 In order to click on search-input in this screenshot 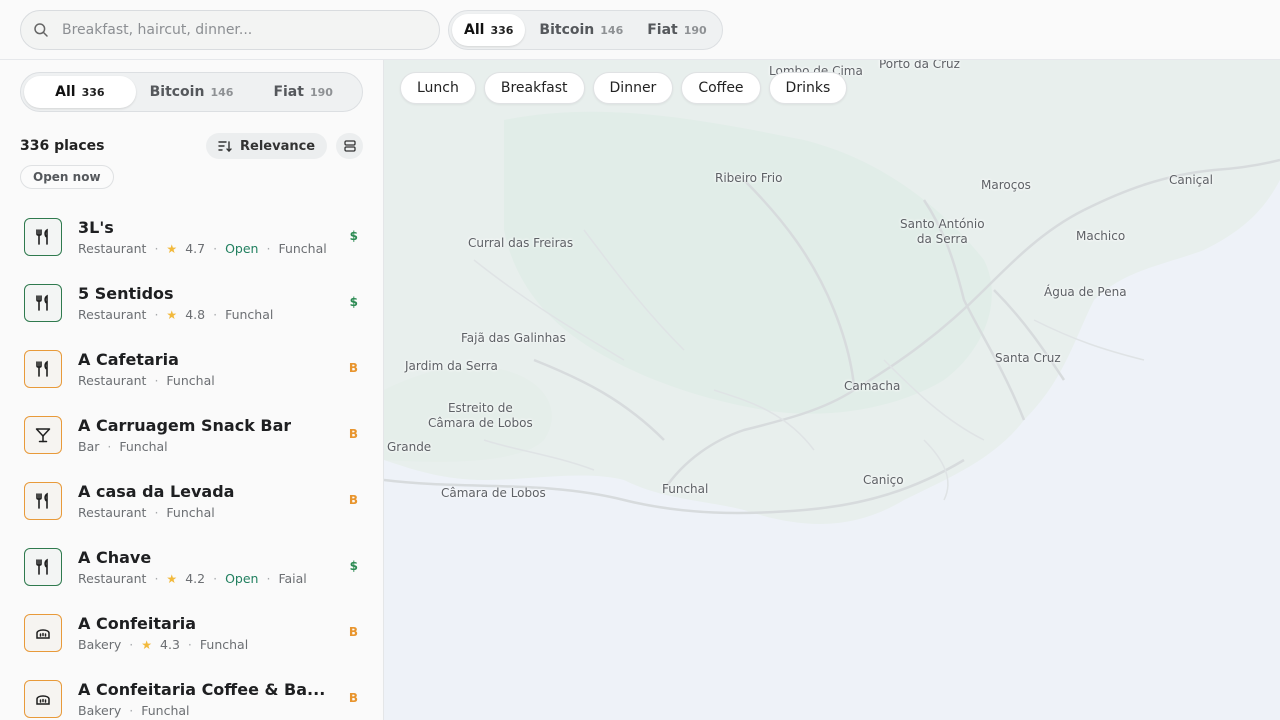, I will do `click(242, 30)`.